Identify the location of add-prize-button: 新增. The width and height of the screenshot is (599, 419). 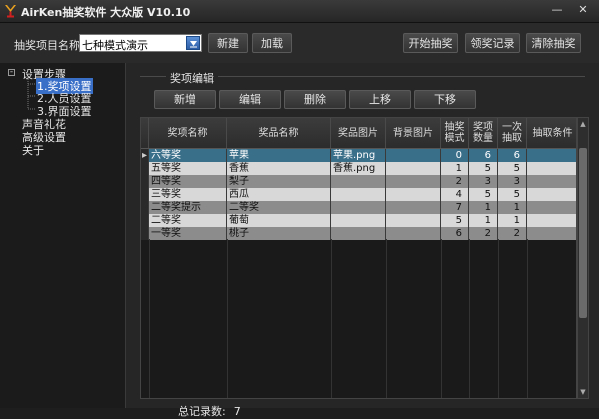
(185, 99).